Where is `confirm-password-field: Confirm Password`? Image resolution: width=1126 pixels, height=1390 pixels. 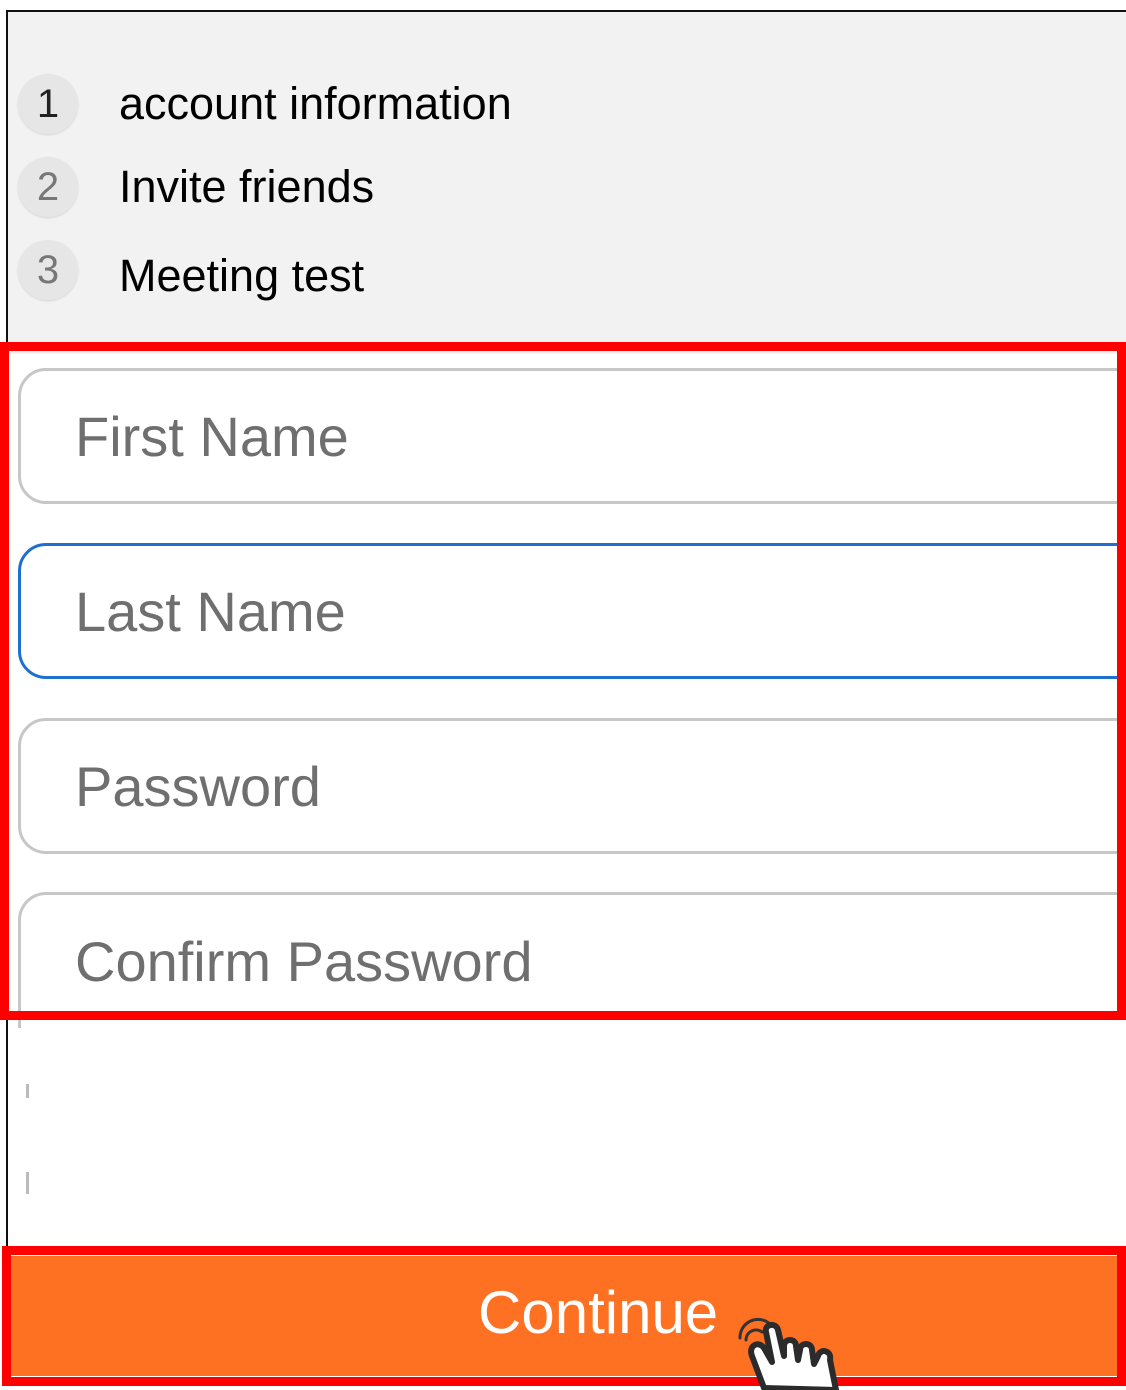
confirm-password-field: Confirm Password is located at coordinates (572, 960).